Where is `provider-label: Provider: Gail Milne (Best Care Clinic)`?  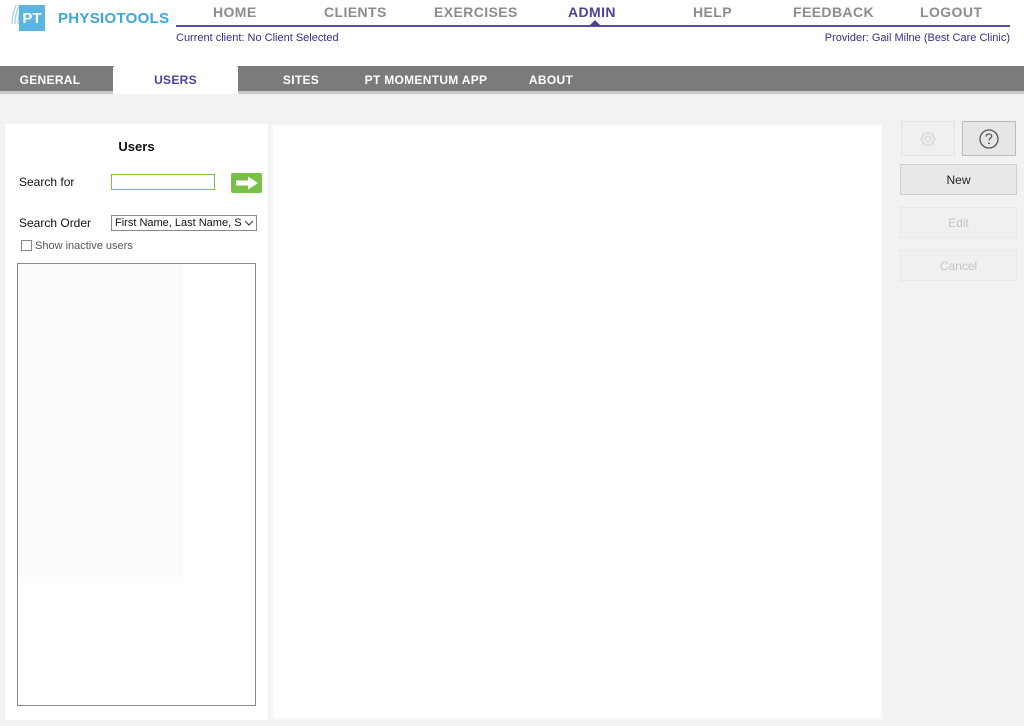 provider-label: Provider: Gail Milne (Best Care Clinic) is located at coordinates (917, 38).